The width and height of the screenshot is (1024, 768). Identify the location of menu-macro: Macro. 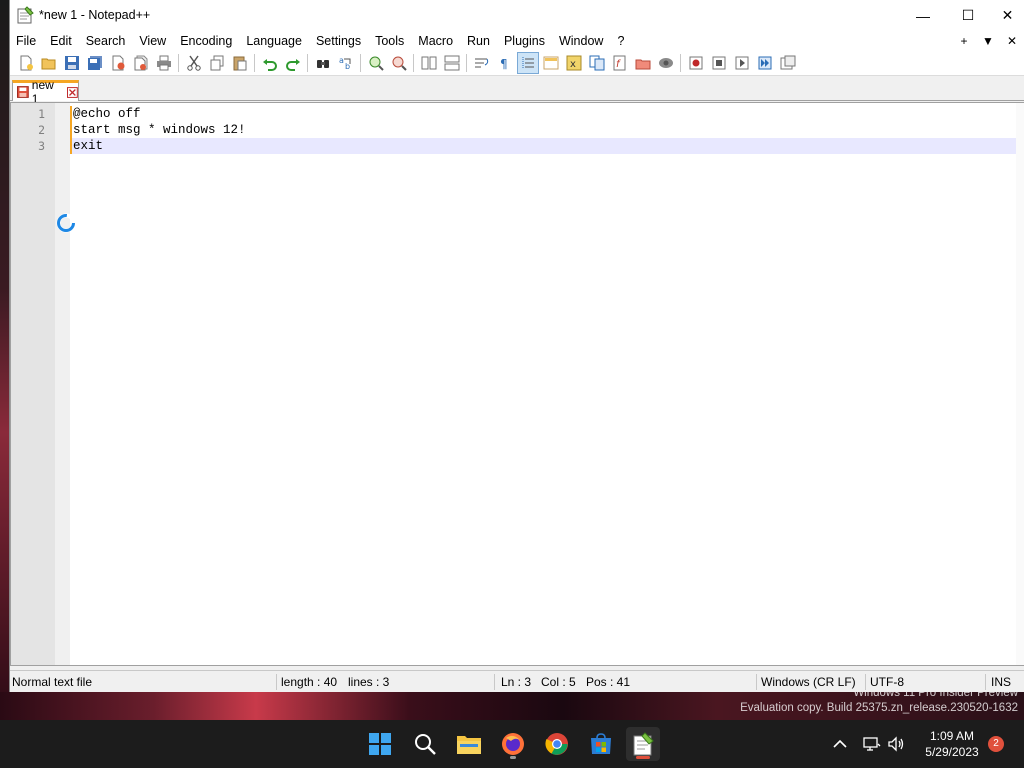
(435, 41).